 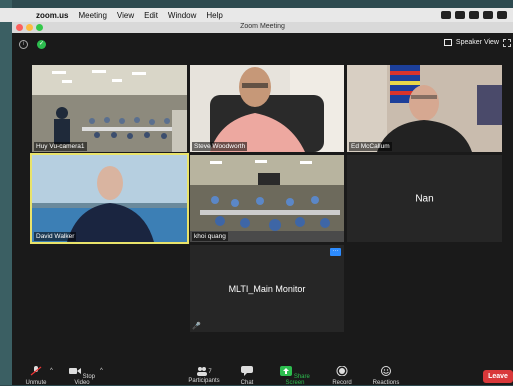 I want to click on share-screen-icon, so click(x=286, y=371).